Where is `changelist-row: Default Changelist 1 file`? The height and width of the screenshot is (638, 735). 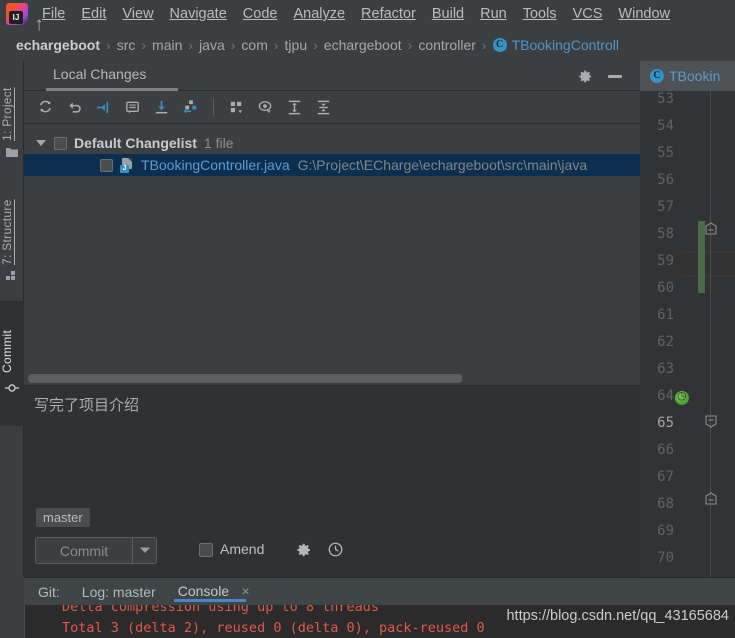
changelist-row: Default Changelist 1 file is located at coordinates (332, 143).